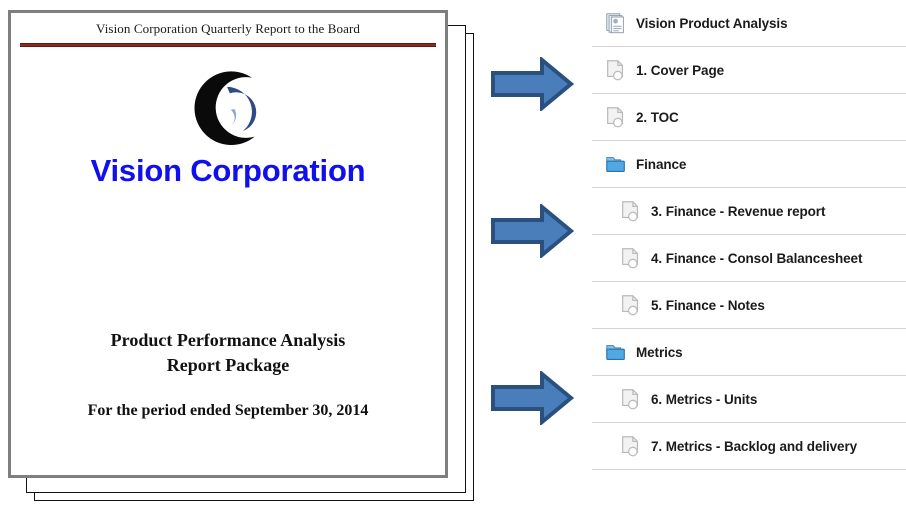 This screenshot has width=906, height=514. Describe the element at coordinates (749, 164) in the screenshot. I see `tree-item: Finance` at that location.